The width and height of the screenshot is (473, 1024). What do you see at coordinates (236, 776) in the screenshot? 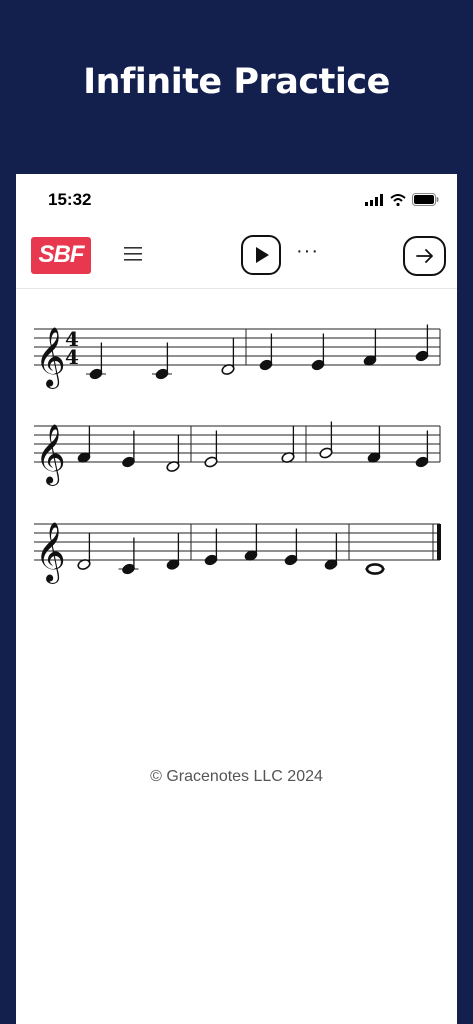
I see `copyright-text: © Gracenotes LLC 2024` at bounding box center [236, 776].